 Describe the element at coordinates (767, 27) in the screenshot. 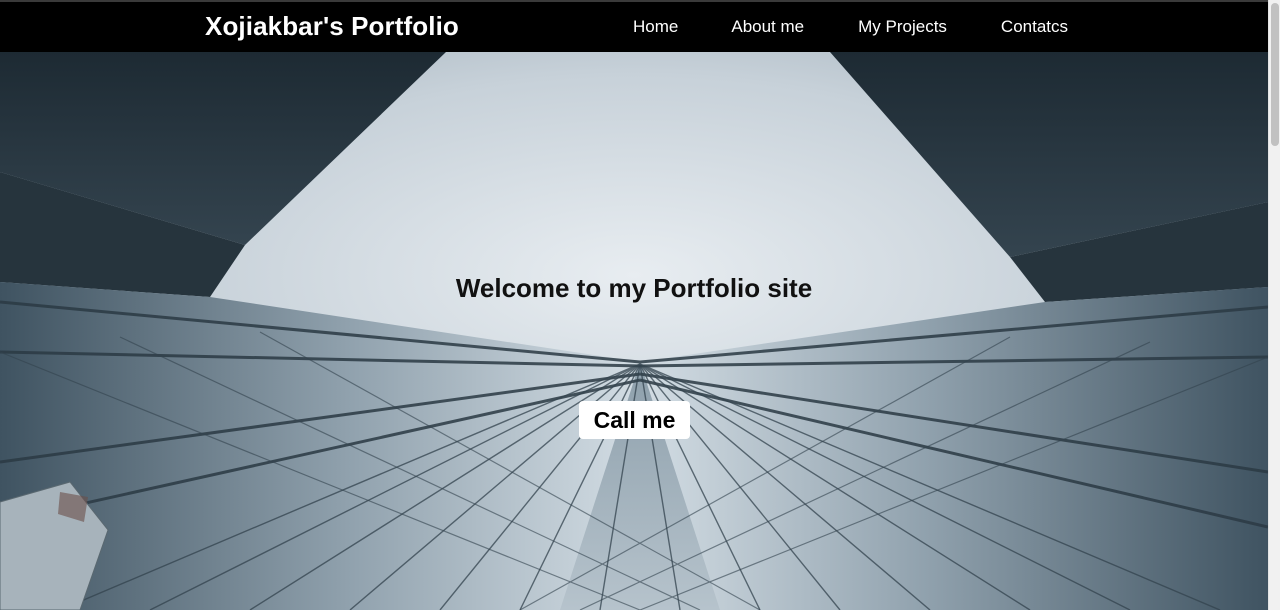

I see `nav-link-about: About me` at that location.